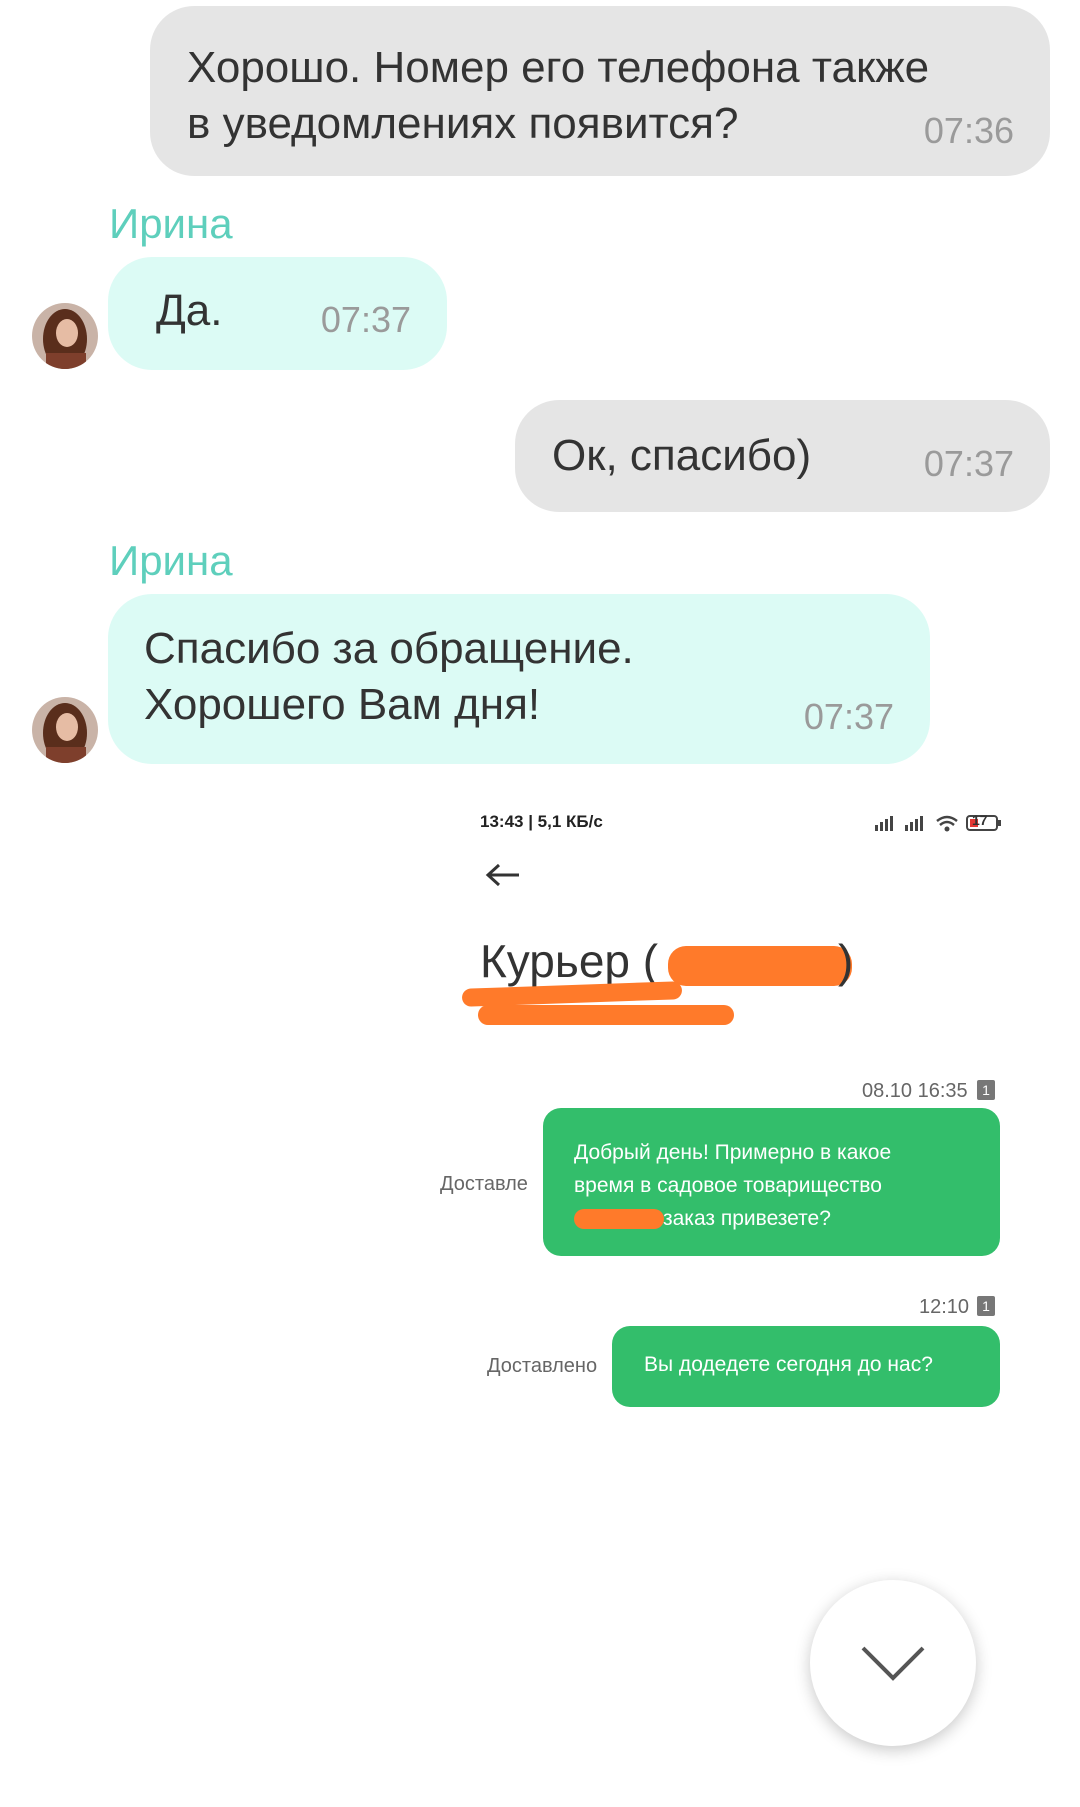  I want to click on message-text: Да., so click(189, 310).